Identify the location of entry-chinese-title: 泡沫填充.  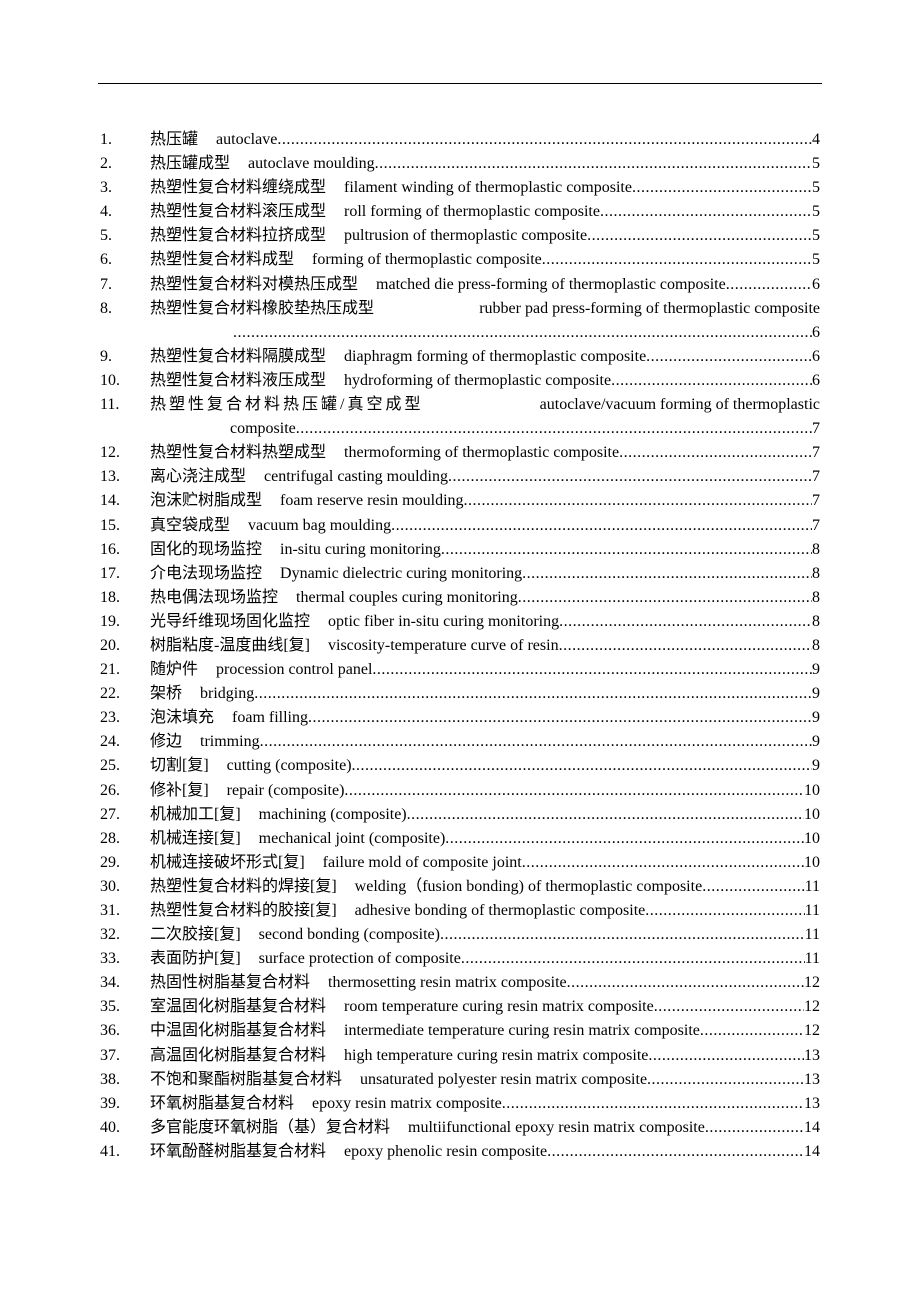
(182, 718).